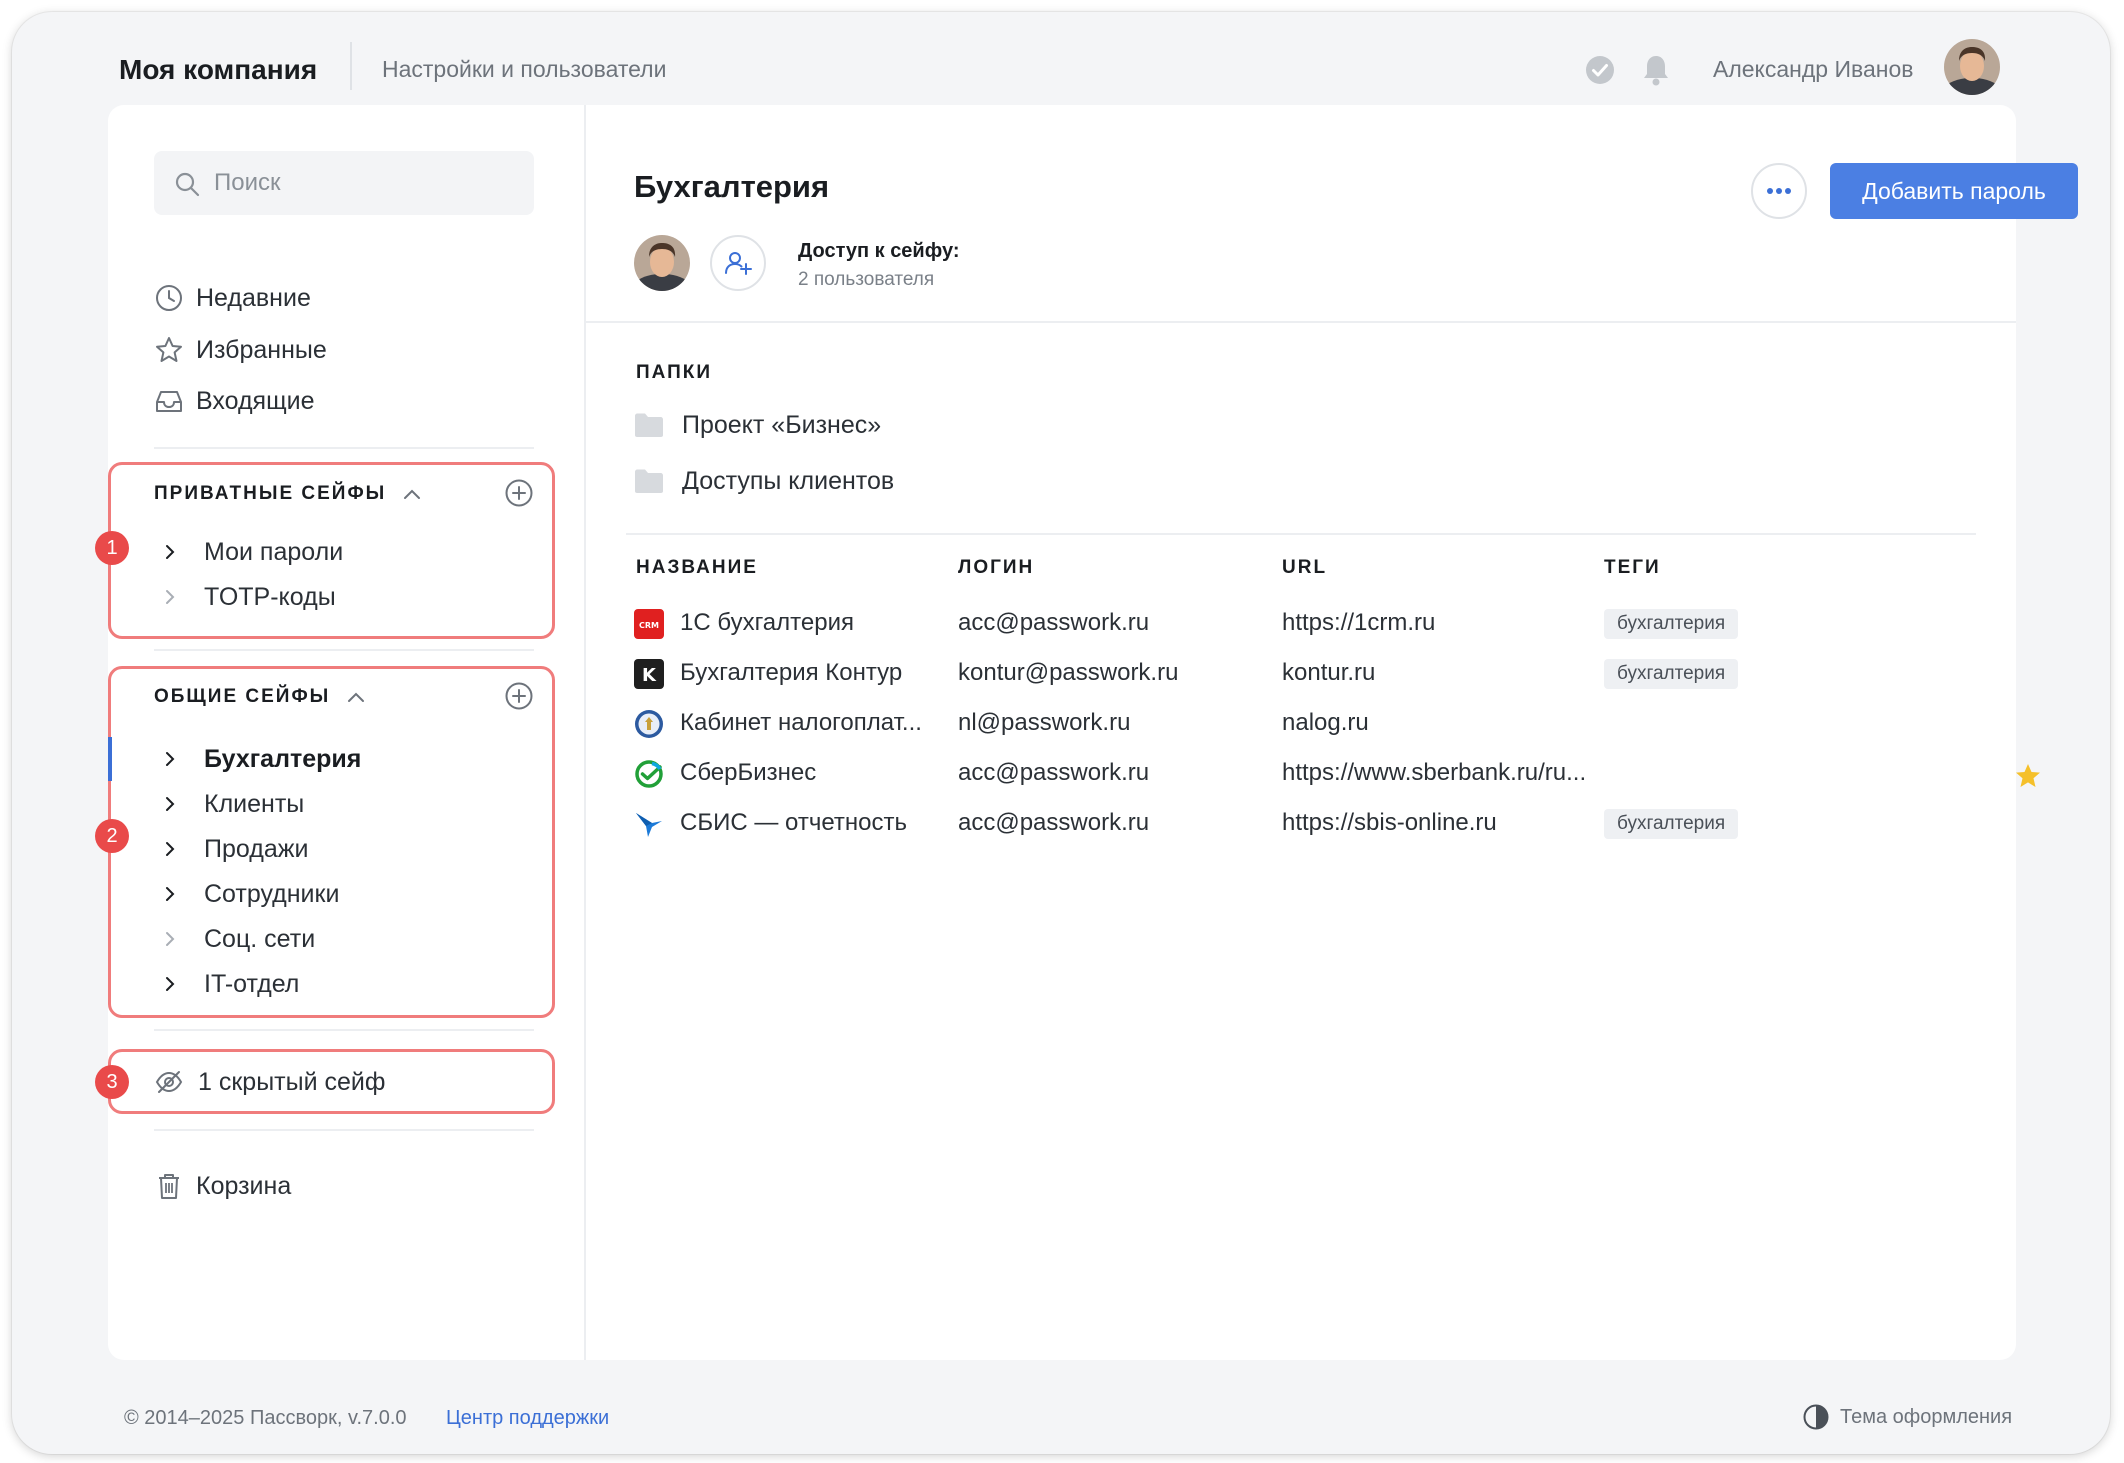 The width and height of the screenshot is (2124, 1463). I want to click on support-link: Центр поддержки, so click(527, 1418).